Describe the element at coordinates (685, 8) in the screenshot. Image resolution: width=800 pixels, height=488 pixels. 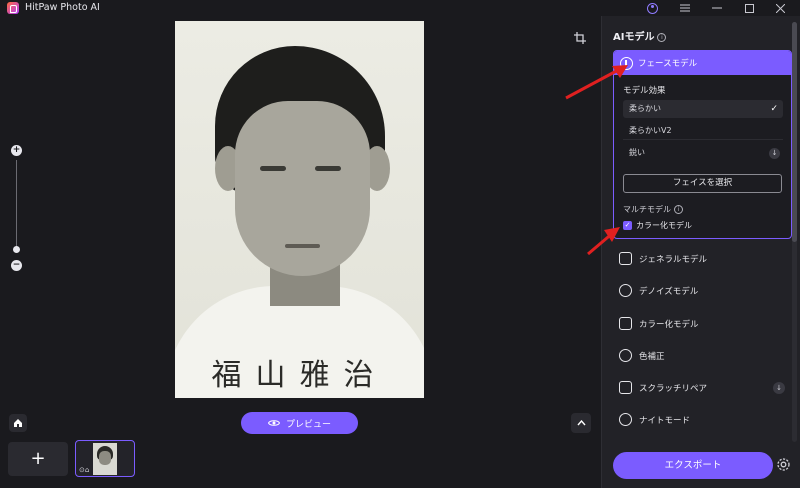
I see `menu-icon` at that location.